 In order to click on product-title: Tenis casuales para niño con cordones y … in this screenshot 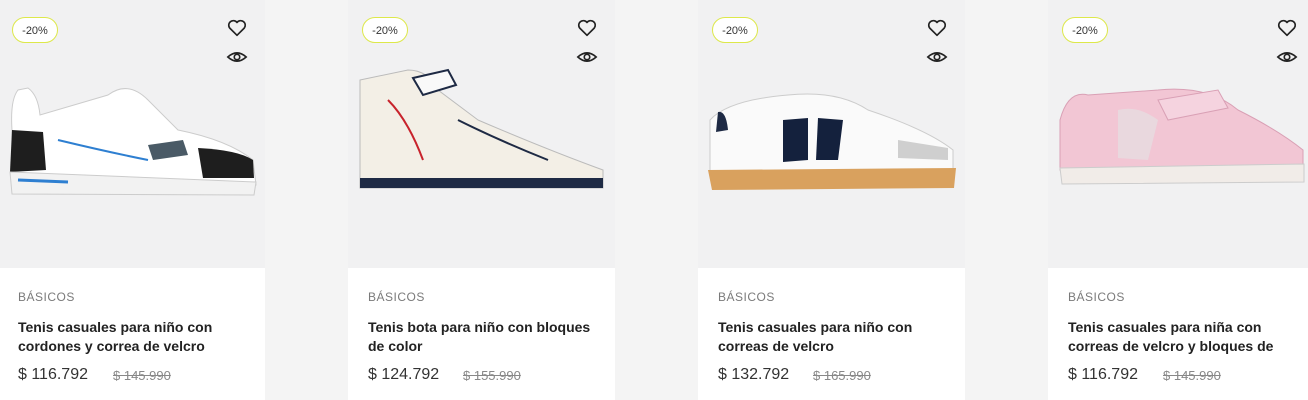, I will do `click(133, 337)`.